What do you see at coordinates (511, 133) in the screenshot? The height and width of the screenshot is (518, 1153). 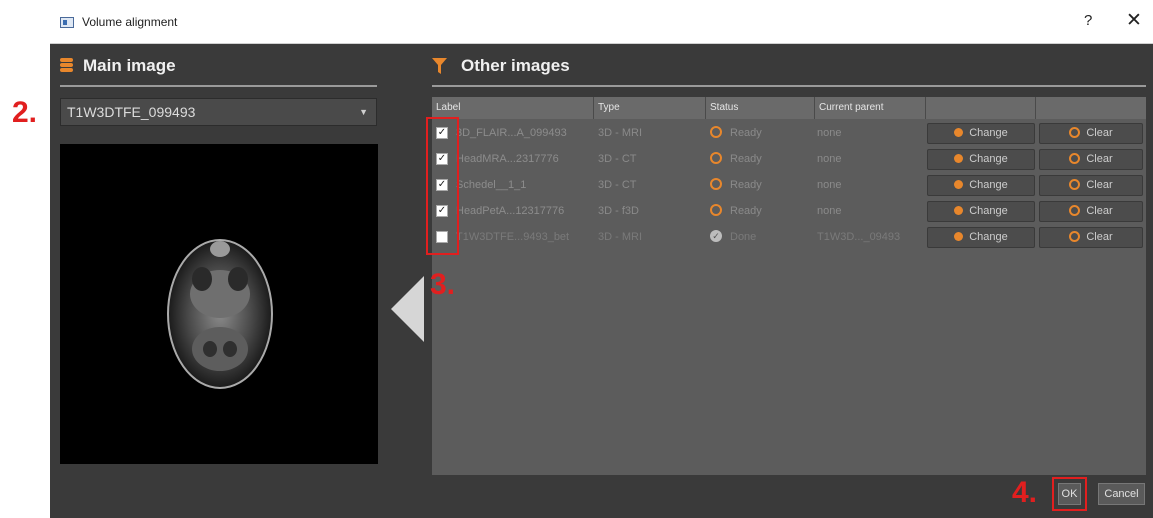 I see `row-label: 3D_FLAIR...A_099493` at bounding box center [511, 133].